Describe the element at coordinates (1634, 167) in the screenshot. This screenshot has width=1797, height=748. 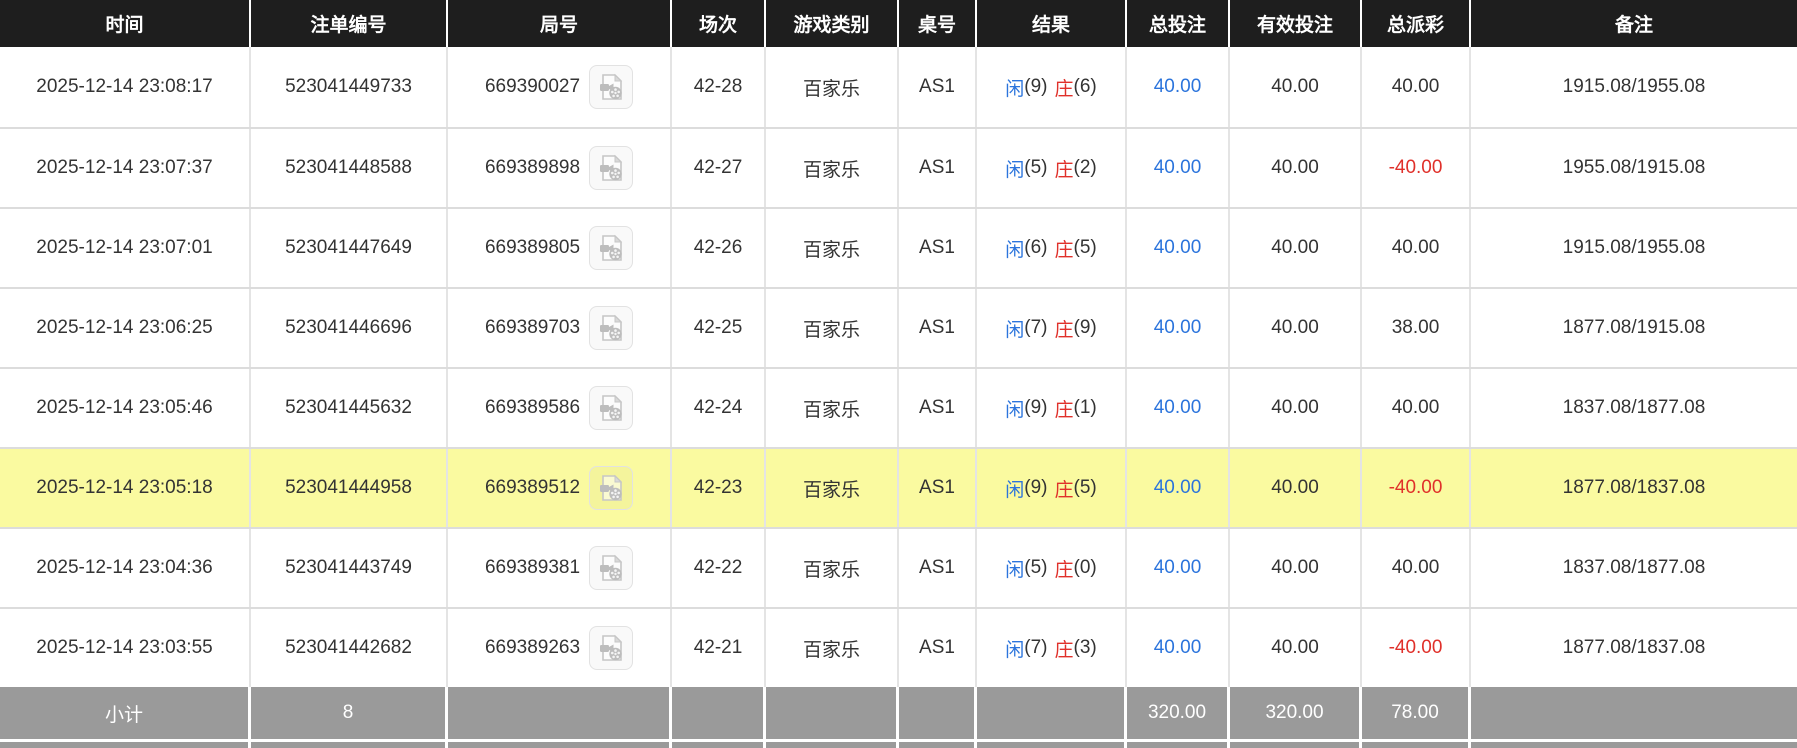
I see `cell-note: 1955.08/1915.08` at that location.